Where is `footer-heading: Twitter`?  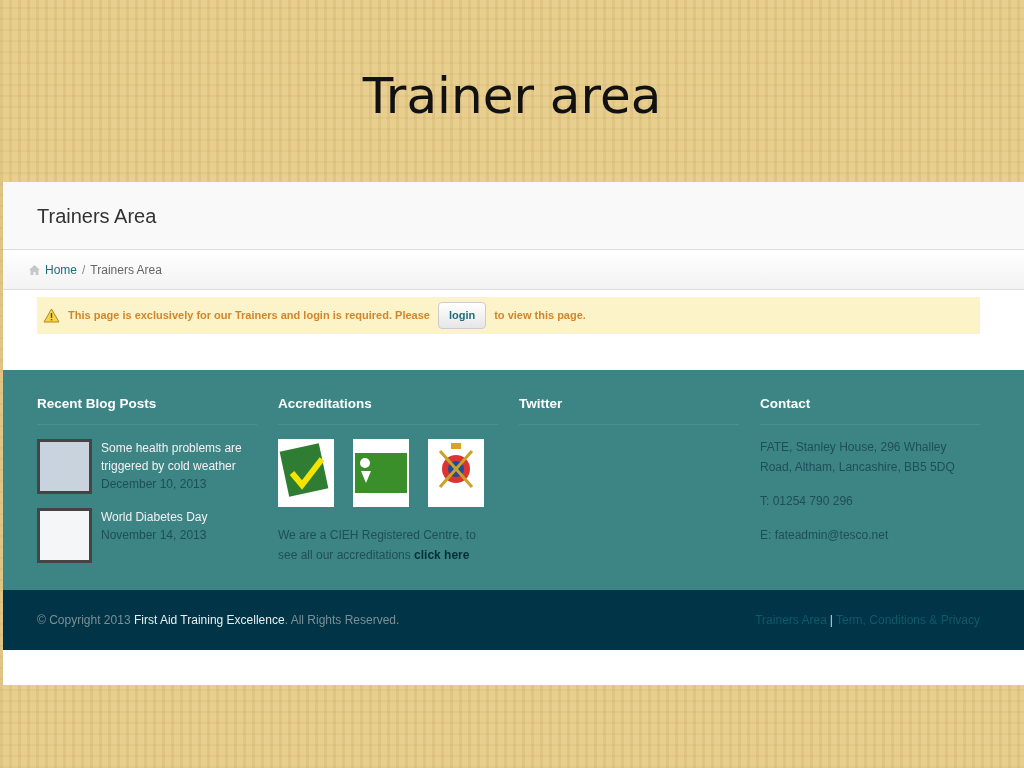
footer-heading: Twitter is located at coordinates (629, 411).